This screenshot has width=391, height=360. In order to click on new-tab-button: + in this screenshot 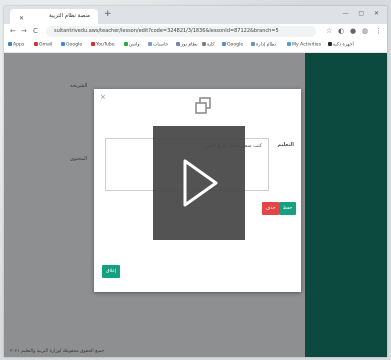, I will do `click(108, 14)`.